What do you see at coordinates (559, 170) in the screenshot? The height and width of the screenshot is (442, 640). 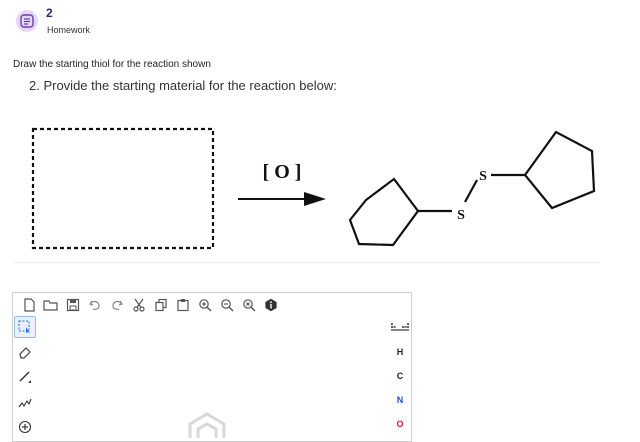 I see `right-cyclopentane-ring` at bounding box center [559, 170].